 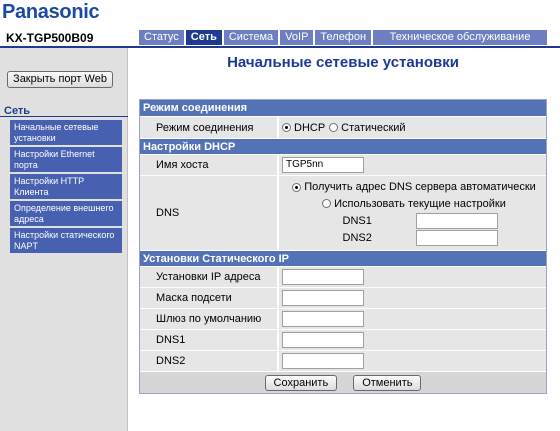 I want to click on default-gateway-cell, so click(x=411, y=319).